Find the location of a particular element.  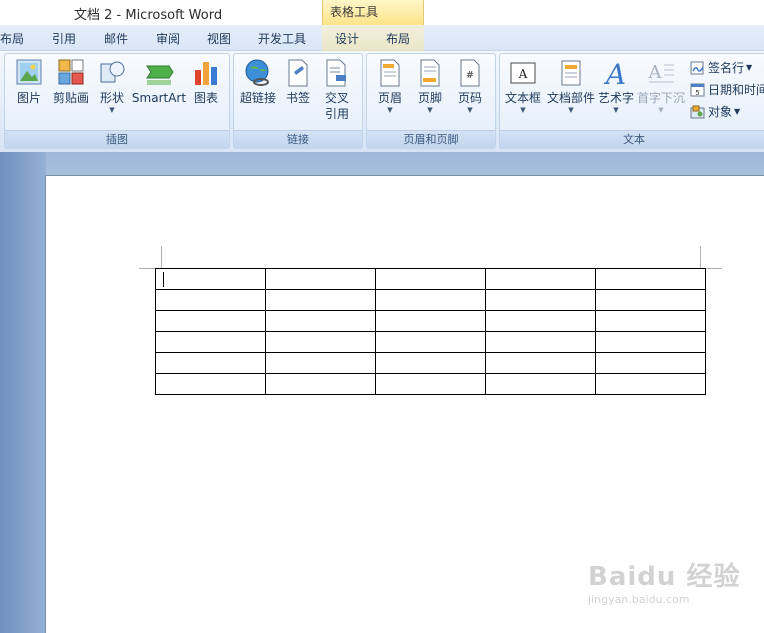

picture-button: 图片 is located at coordinates (29, 82).